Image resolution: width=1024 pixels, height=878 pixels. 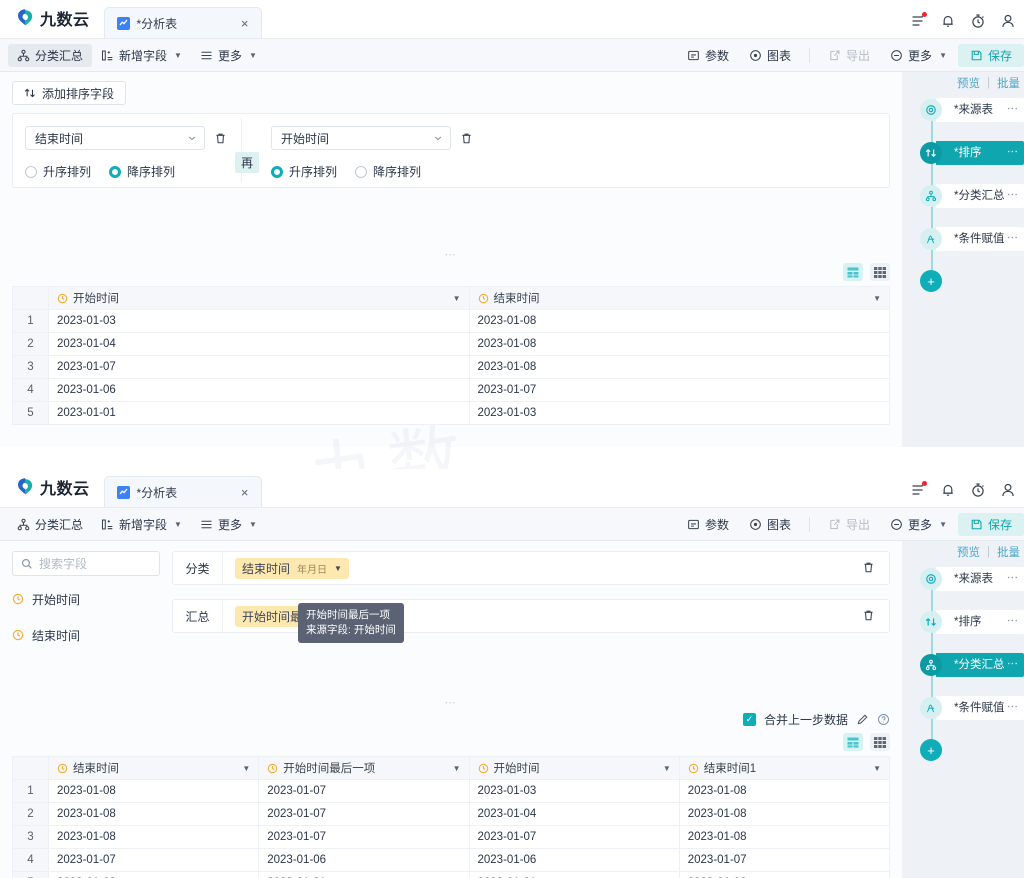 What do you see at coordinates (388, 171) in the screenshot?
I see `sort-desc-option-2: 降序排列` at bounding box center [388, 171].